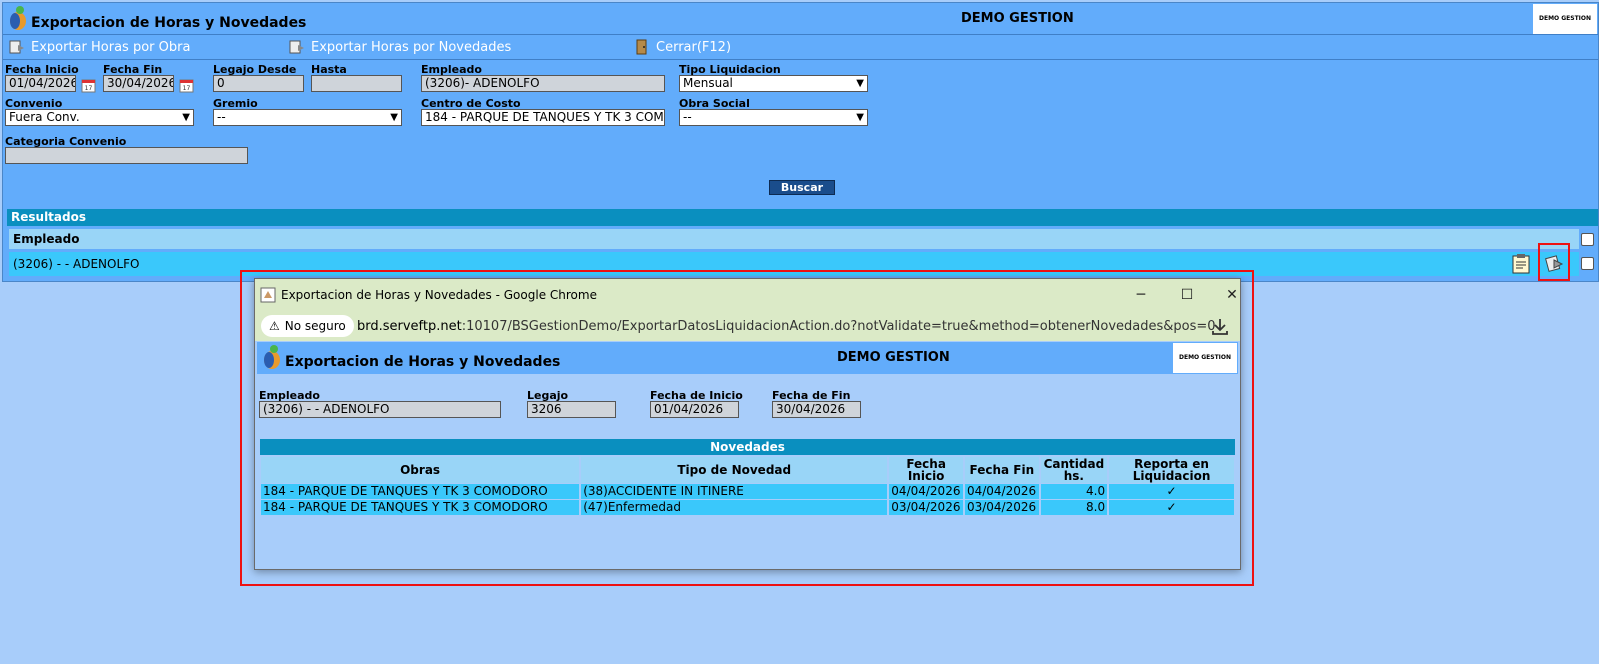 This screenshot has width=1599, height=664. I want to click on export-horas-obra-button: Exportar Horas por Obra, so click(99, 47).